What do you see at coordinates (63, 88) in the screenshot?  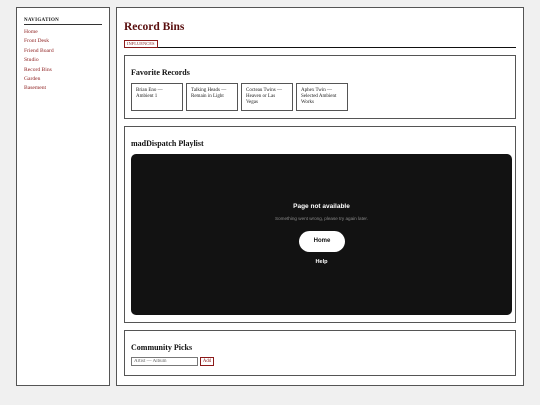 I see `nav-item-basement: Basement` at bounding box center [63, 88].